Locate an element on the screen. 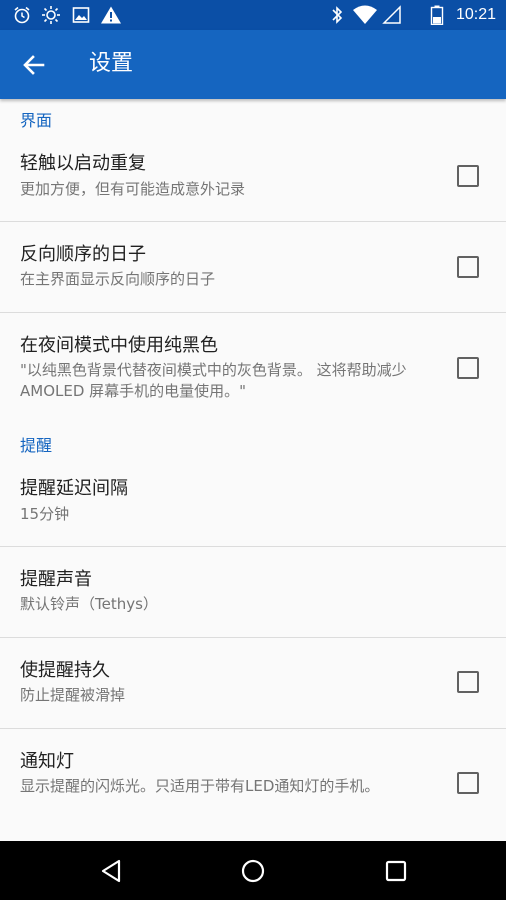  pref-notification-led: 通知灯 显示提醒的闪烁光。只适用于带有LED通知灯的手机。 is located at coordinates (253, 785).